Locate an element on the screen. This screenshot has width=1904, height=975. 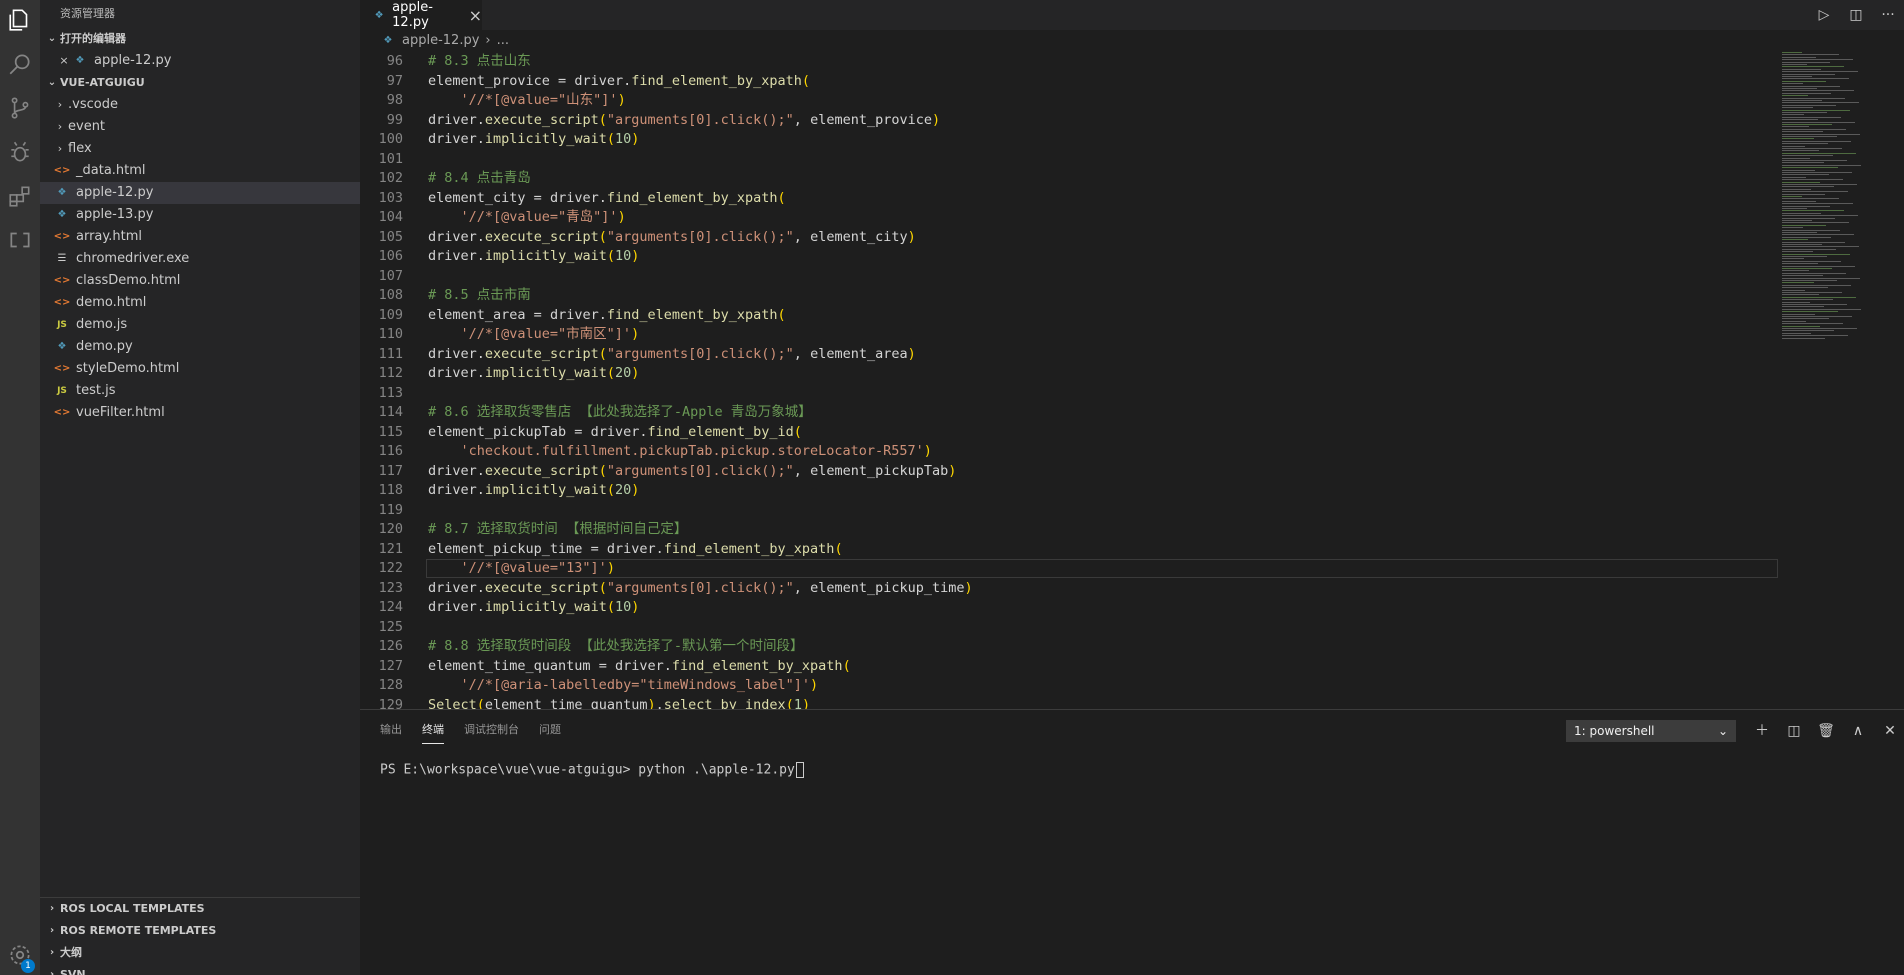
collapsed-section: › ROS LOCAL TEMPLATES is located at coordinates (200, 909).